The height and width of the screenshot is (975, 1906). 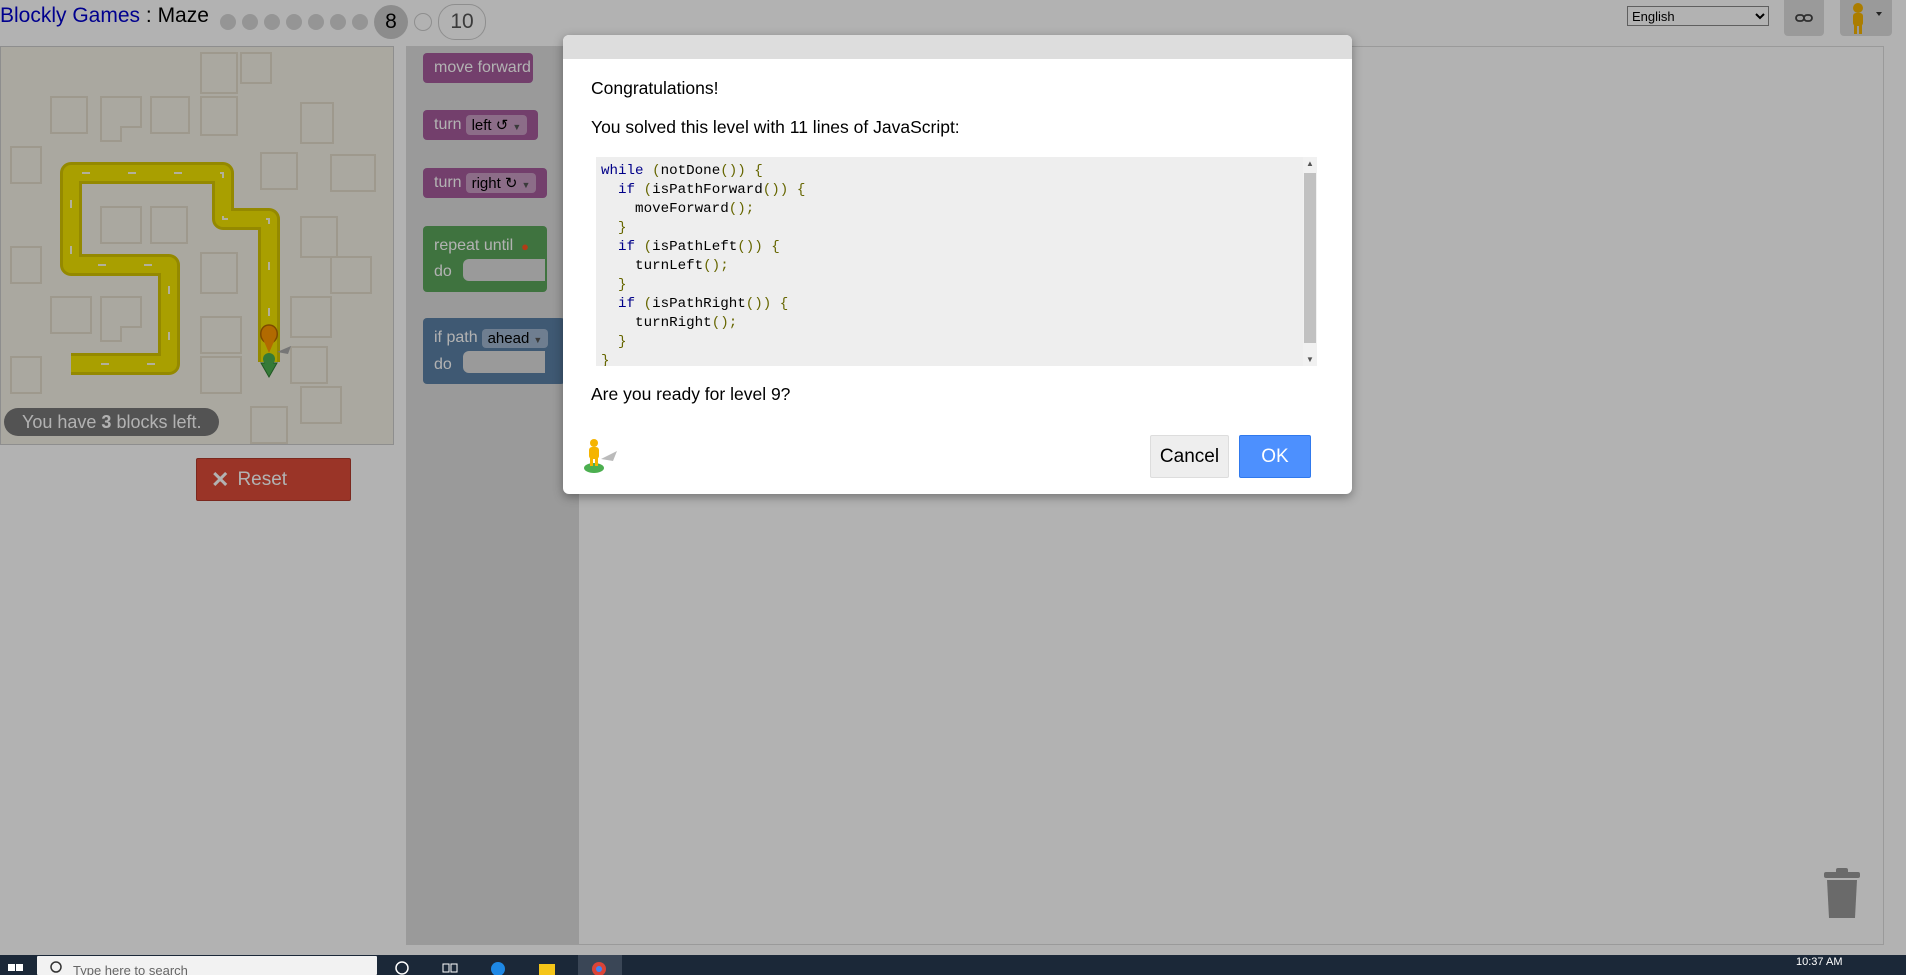 I want to click on code-line: turnRight();, so click(x=669, y=323).